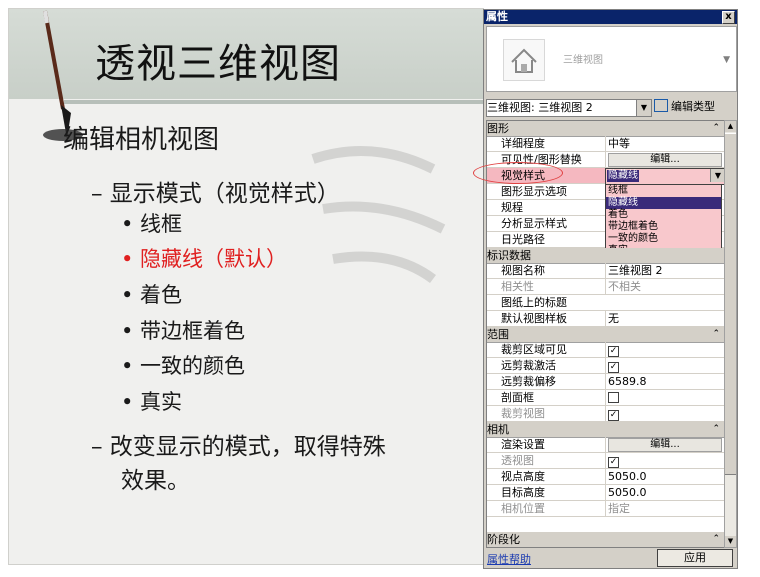 This screenshot has width=760, height=577. What do you see at coordinates (605, 303) in the screenshot?
I see `row-title-on-sheet: 图纸上的标题` at bounding box center [605, 303].